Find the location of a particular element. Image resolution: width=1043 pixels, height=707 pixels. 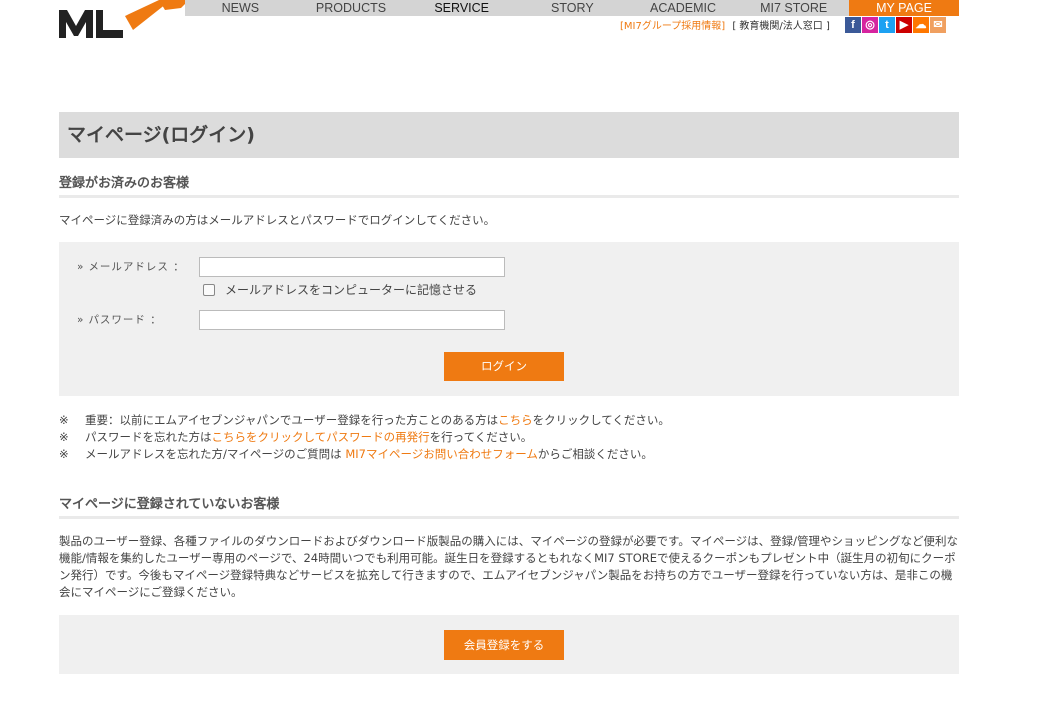

remember-email-label: メールアドレスをコンピューターに記憶させる is located at coordinates (351, 289).